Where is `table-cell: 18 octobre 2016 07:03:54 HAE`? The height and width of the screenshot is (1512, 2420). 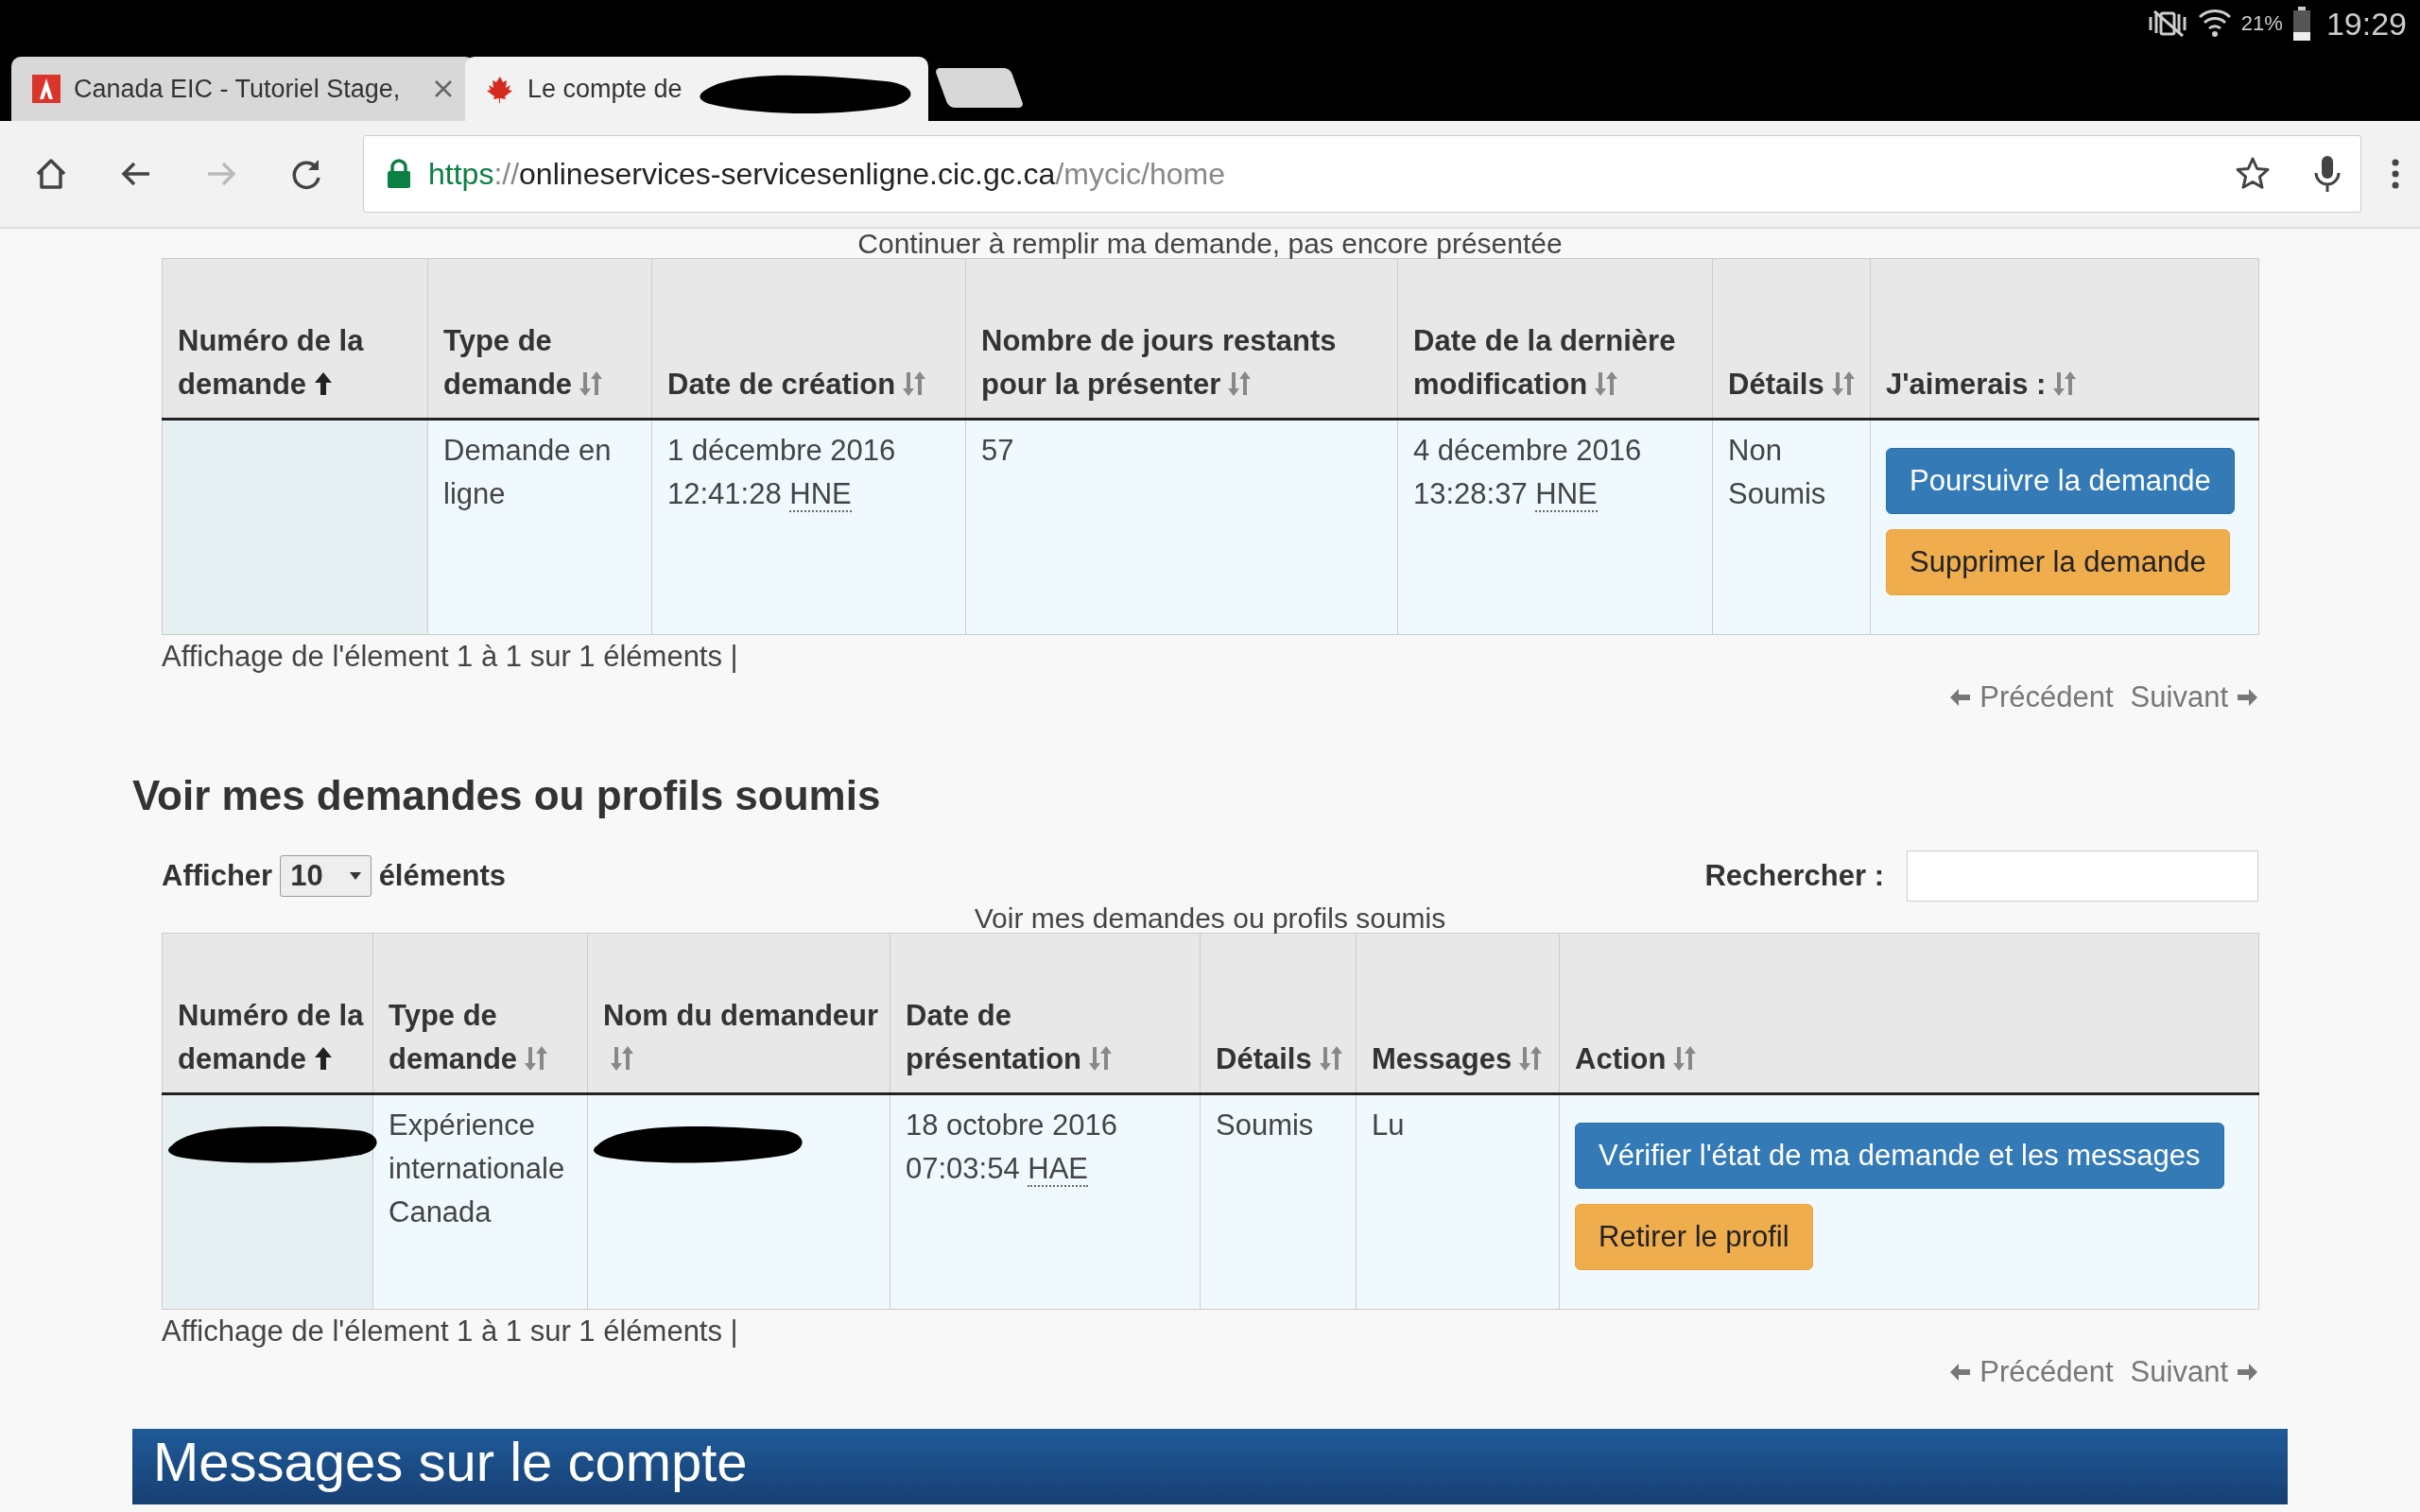 table-cell: 18 octobre 2016 07:03:54 HAE is located at coordinates (1046, 1201).